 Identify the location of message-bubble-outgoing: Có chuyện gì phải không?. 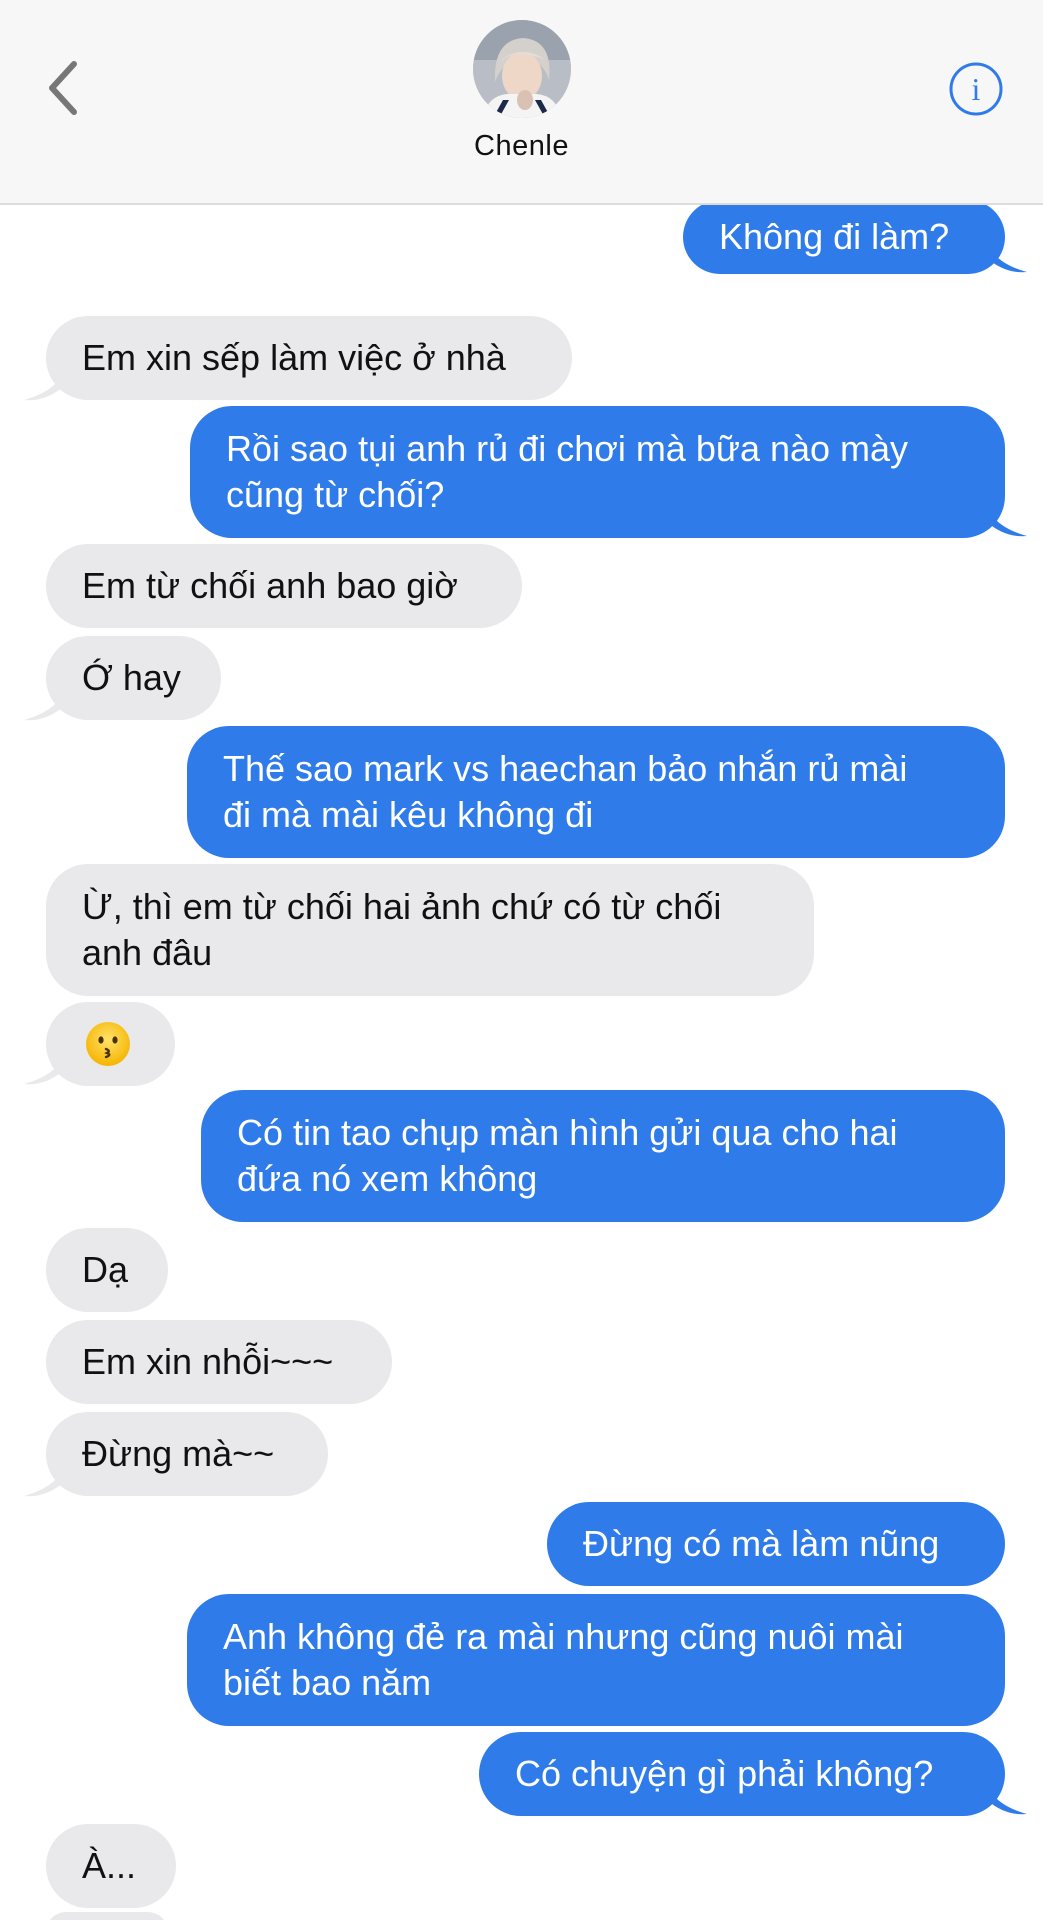
(742, 1774).